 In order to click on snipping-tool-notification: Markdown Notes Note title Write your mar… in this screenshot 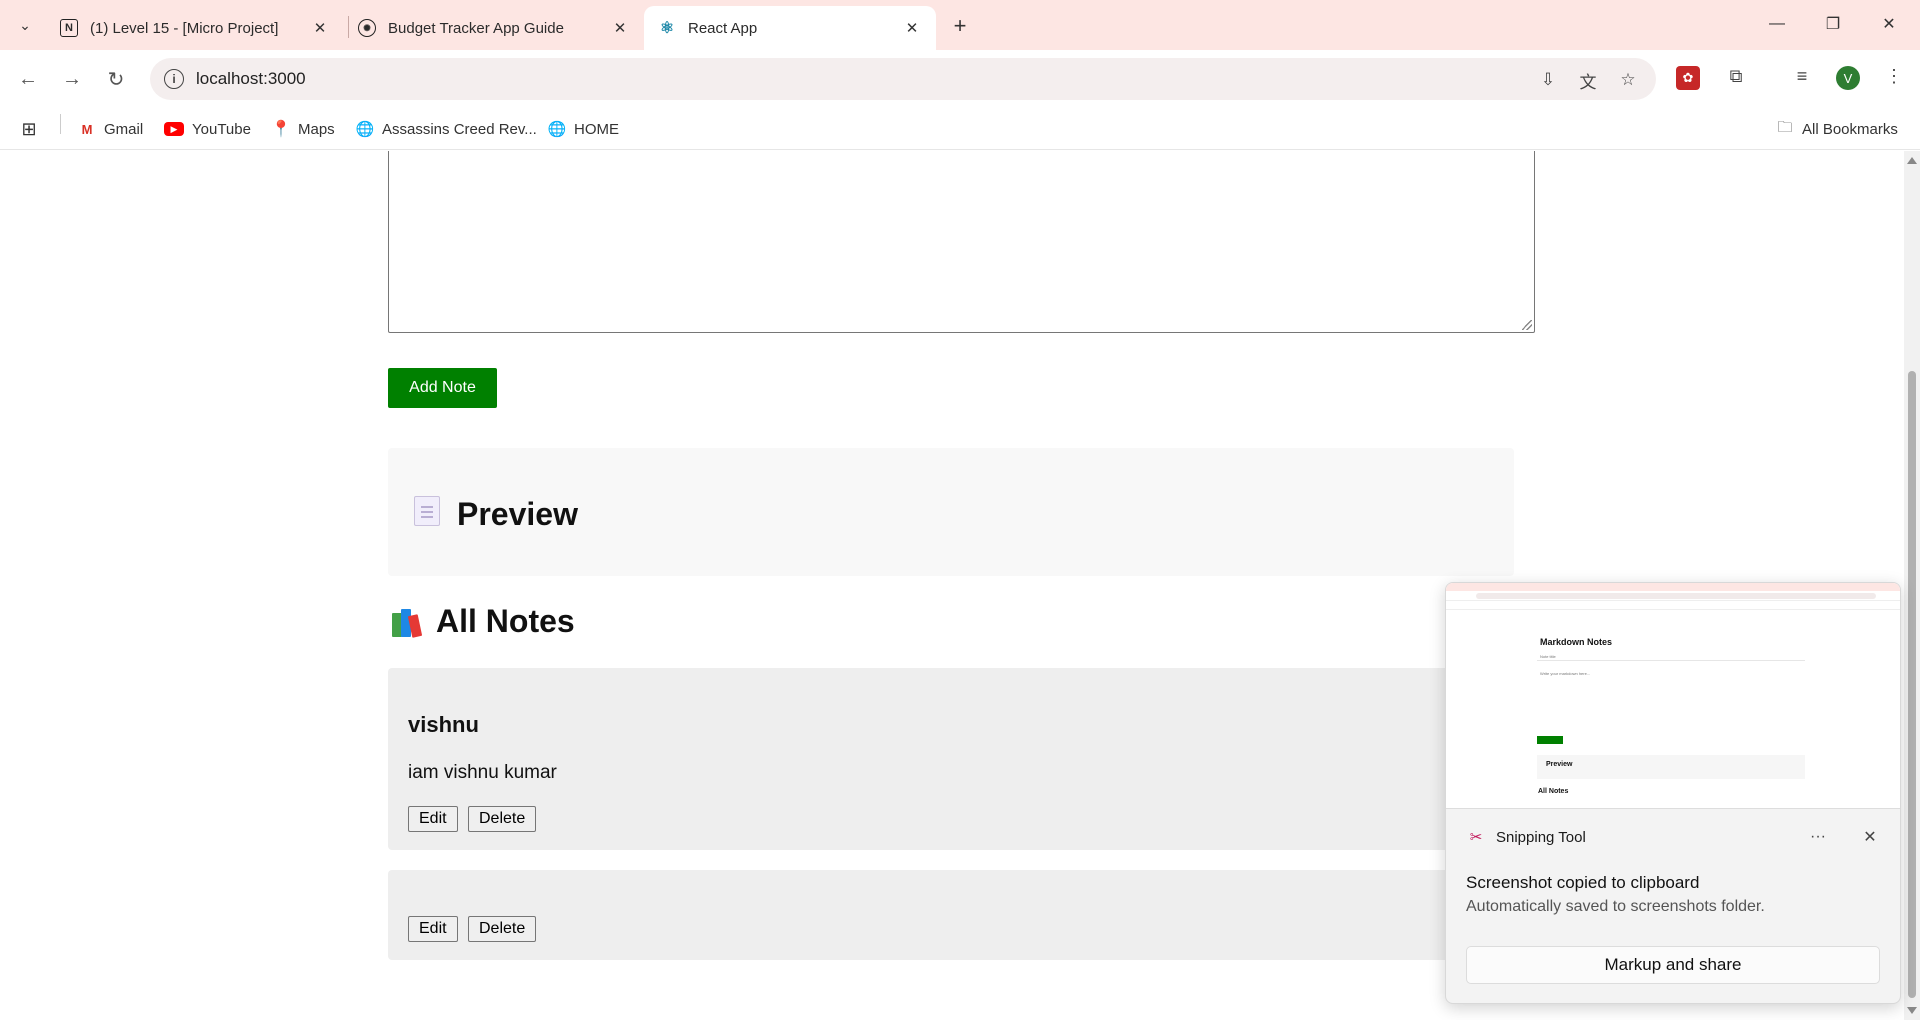, I will do `click(1673, 793)`.